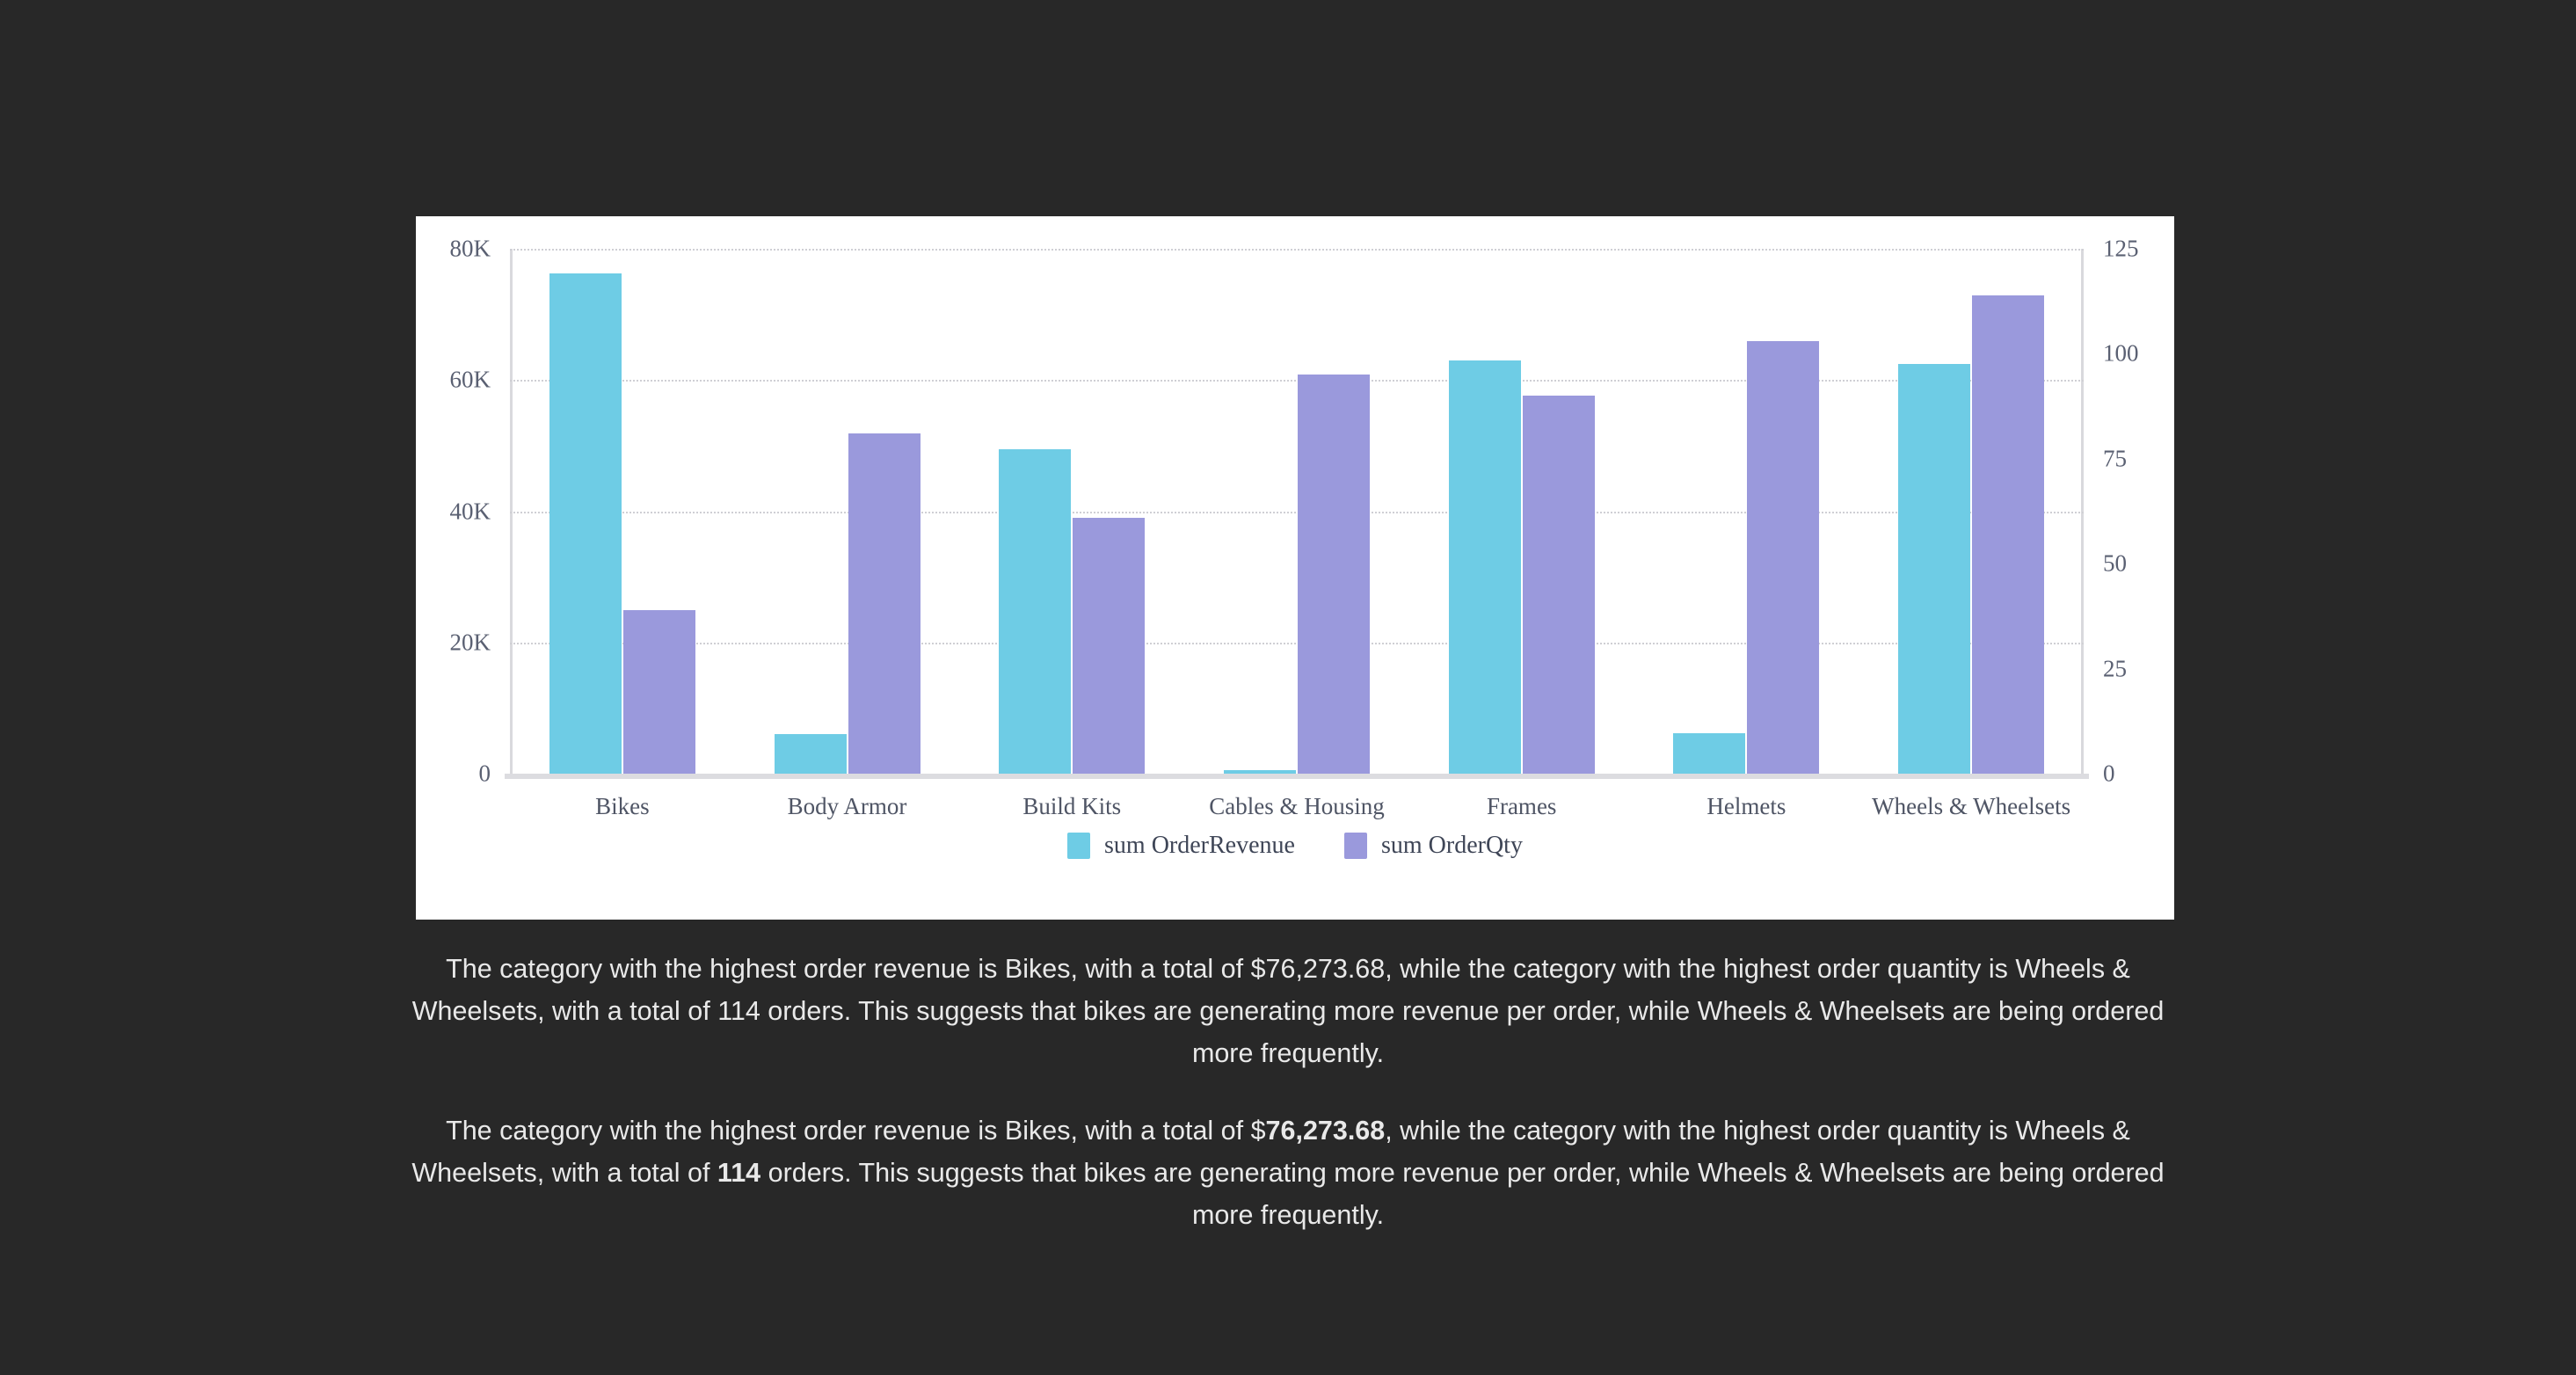  I want to click on left-axis-tick-label: 20K, so click(470, 642).